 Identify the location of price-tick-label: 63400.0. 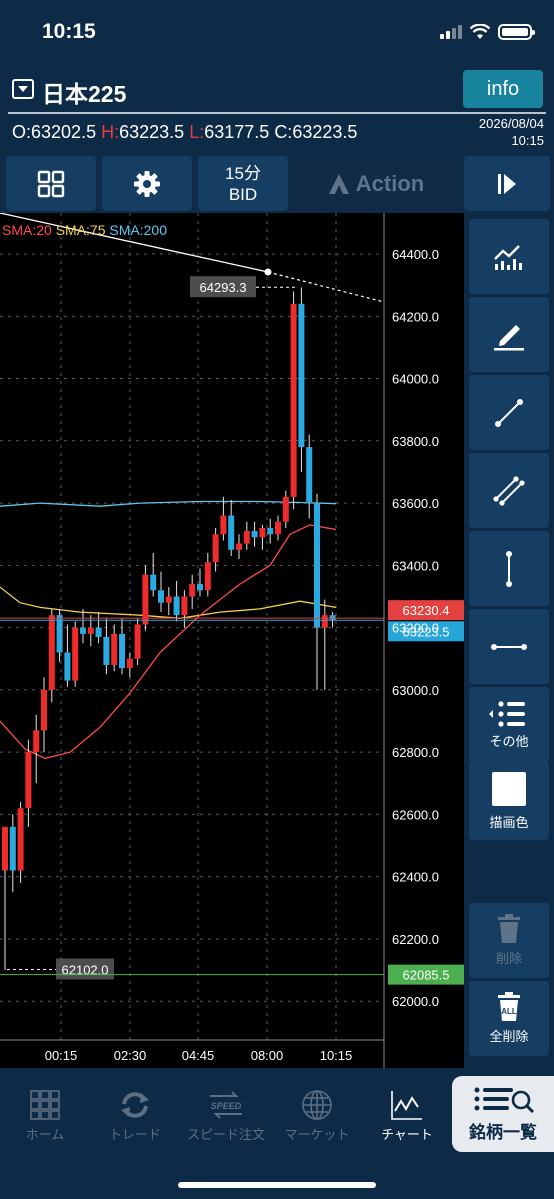
(415, 565).